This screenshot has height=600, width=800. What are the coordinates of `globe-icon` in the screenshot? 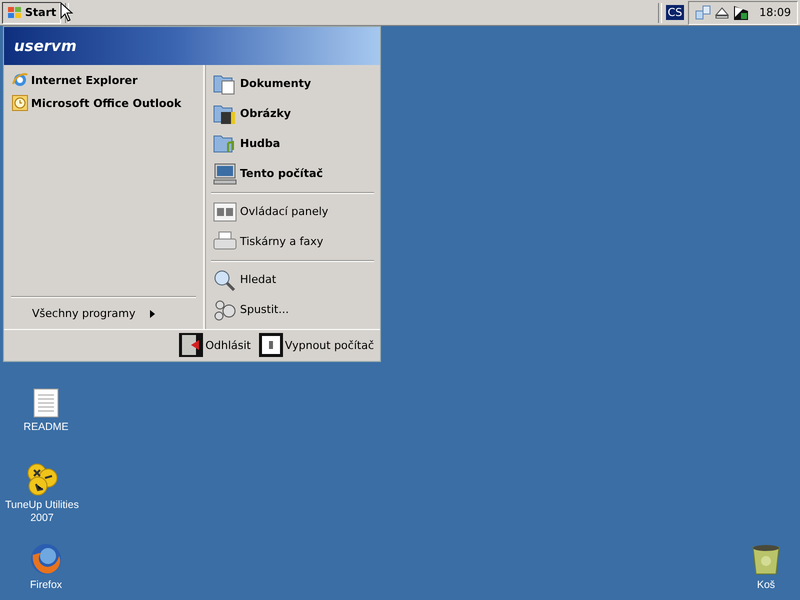 It's located at (46, 559).